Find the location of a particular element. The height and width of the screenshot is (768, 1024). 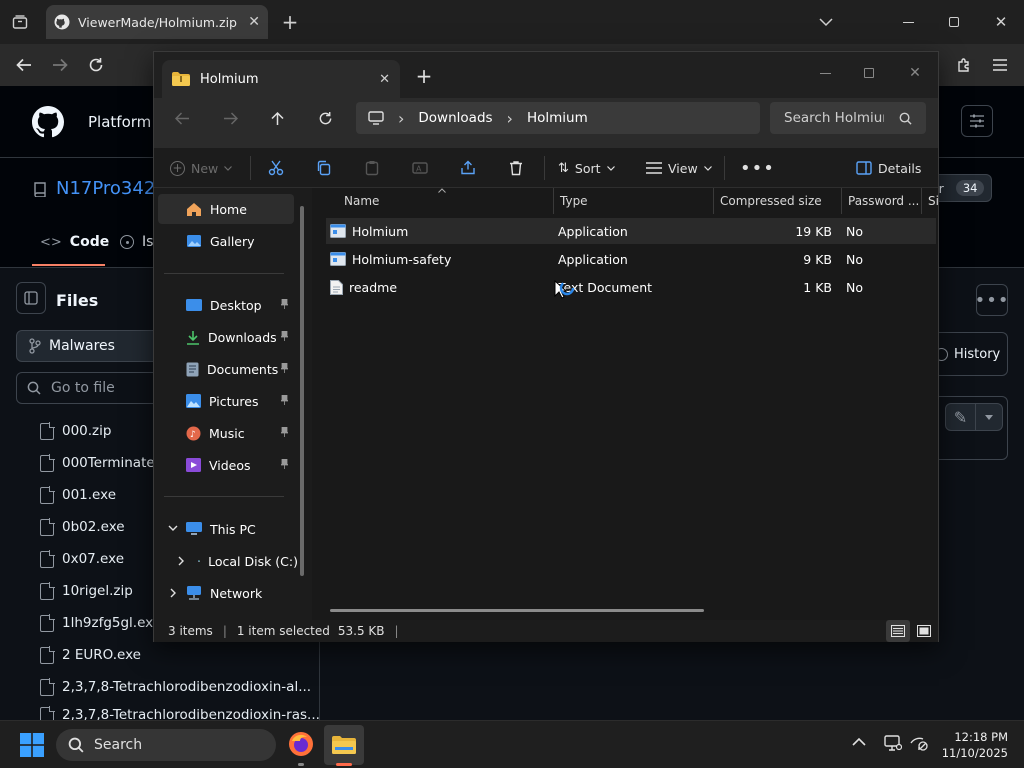

cut-button is located at coordinates (276, 168).